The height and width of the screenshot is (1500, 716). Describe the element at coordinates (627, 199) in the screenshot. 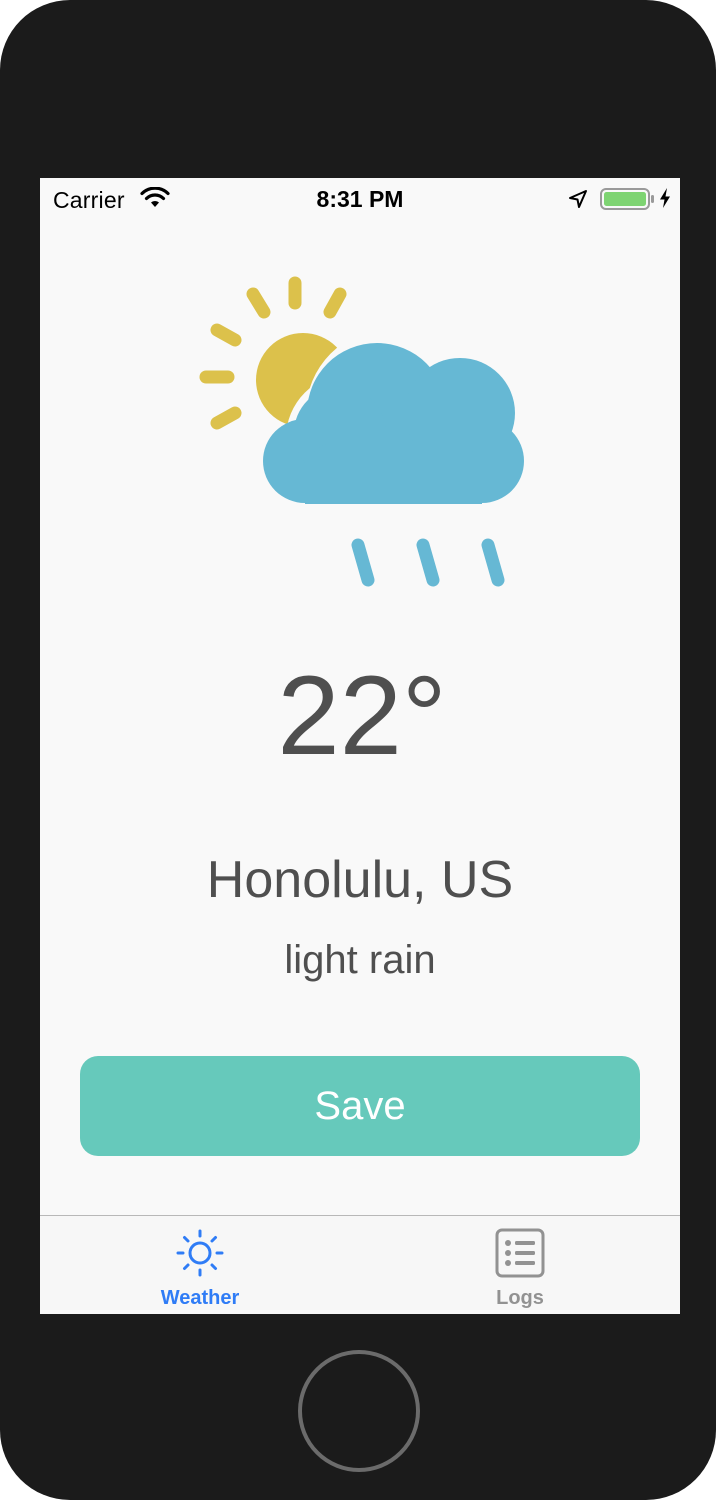

I see `battery-icon` at that location.